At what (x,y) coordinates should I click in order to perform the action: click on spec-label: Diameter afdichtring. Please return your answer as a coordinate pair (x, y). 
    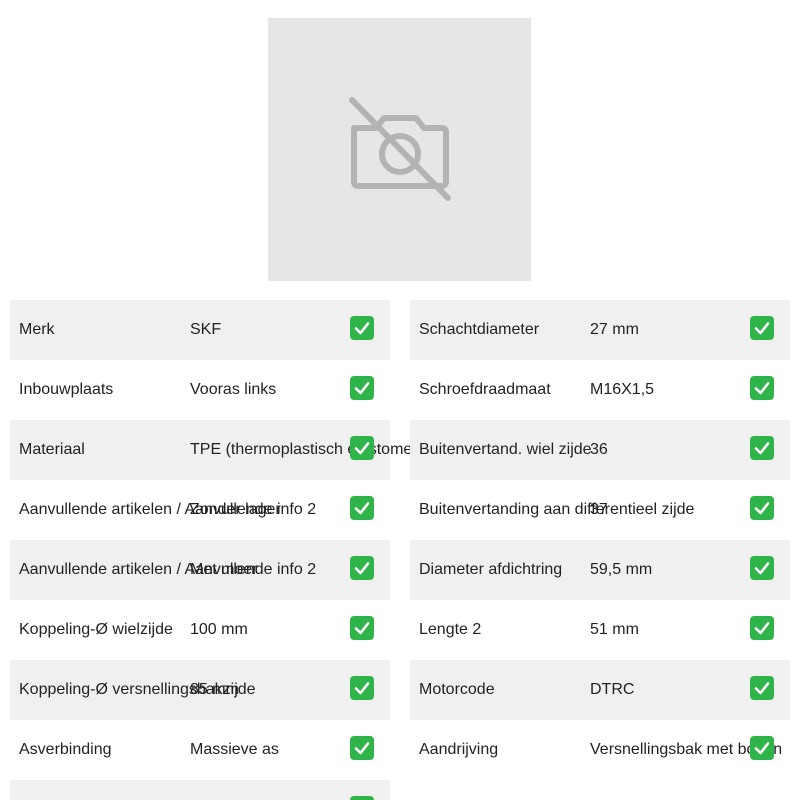
    Looking at the image, I should click on (491, 569).